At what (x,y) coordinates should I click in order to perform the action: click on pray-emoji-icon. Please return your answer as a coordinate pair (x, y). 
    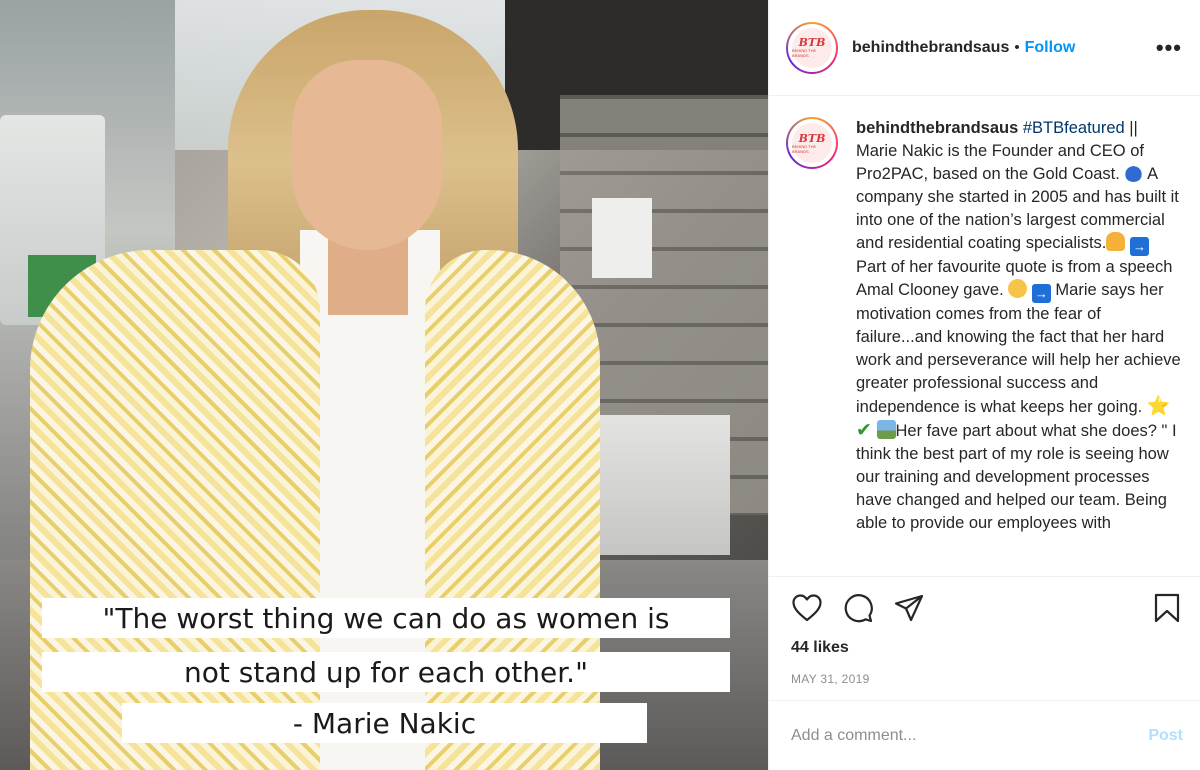
    Looking at the image, I should click on (1116, 241).